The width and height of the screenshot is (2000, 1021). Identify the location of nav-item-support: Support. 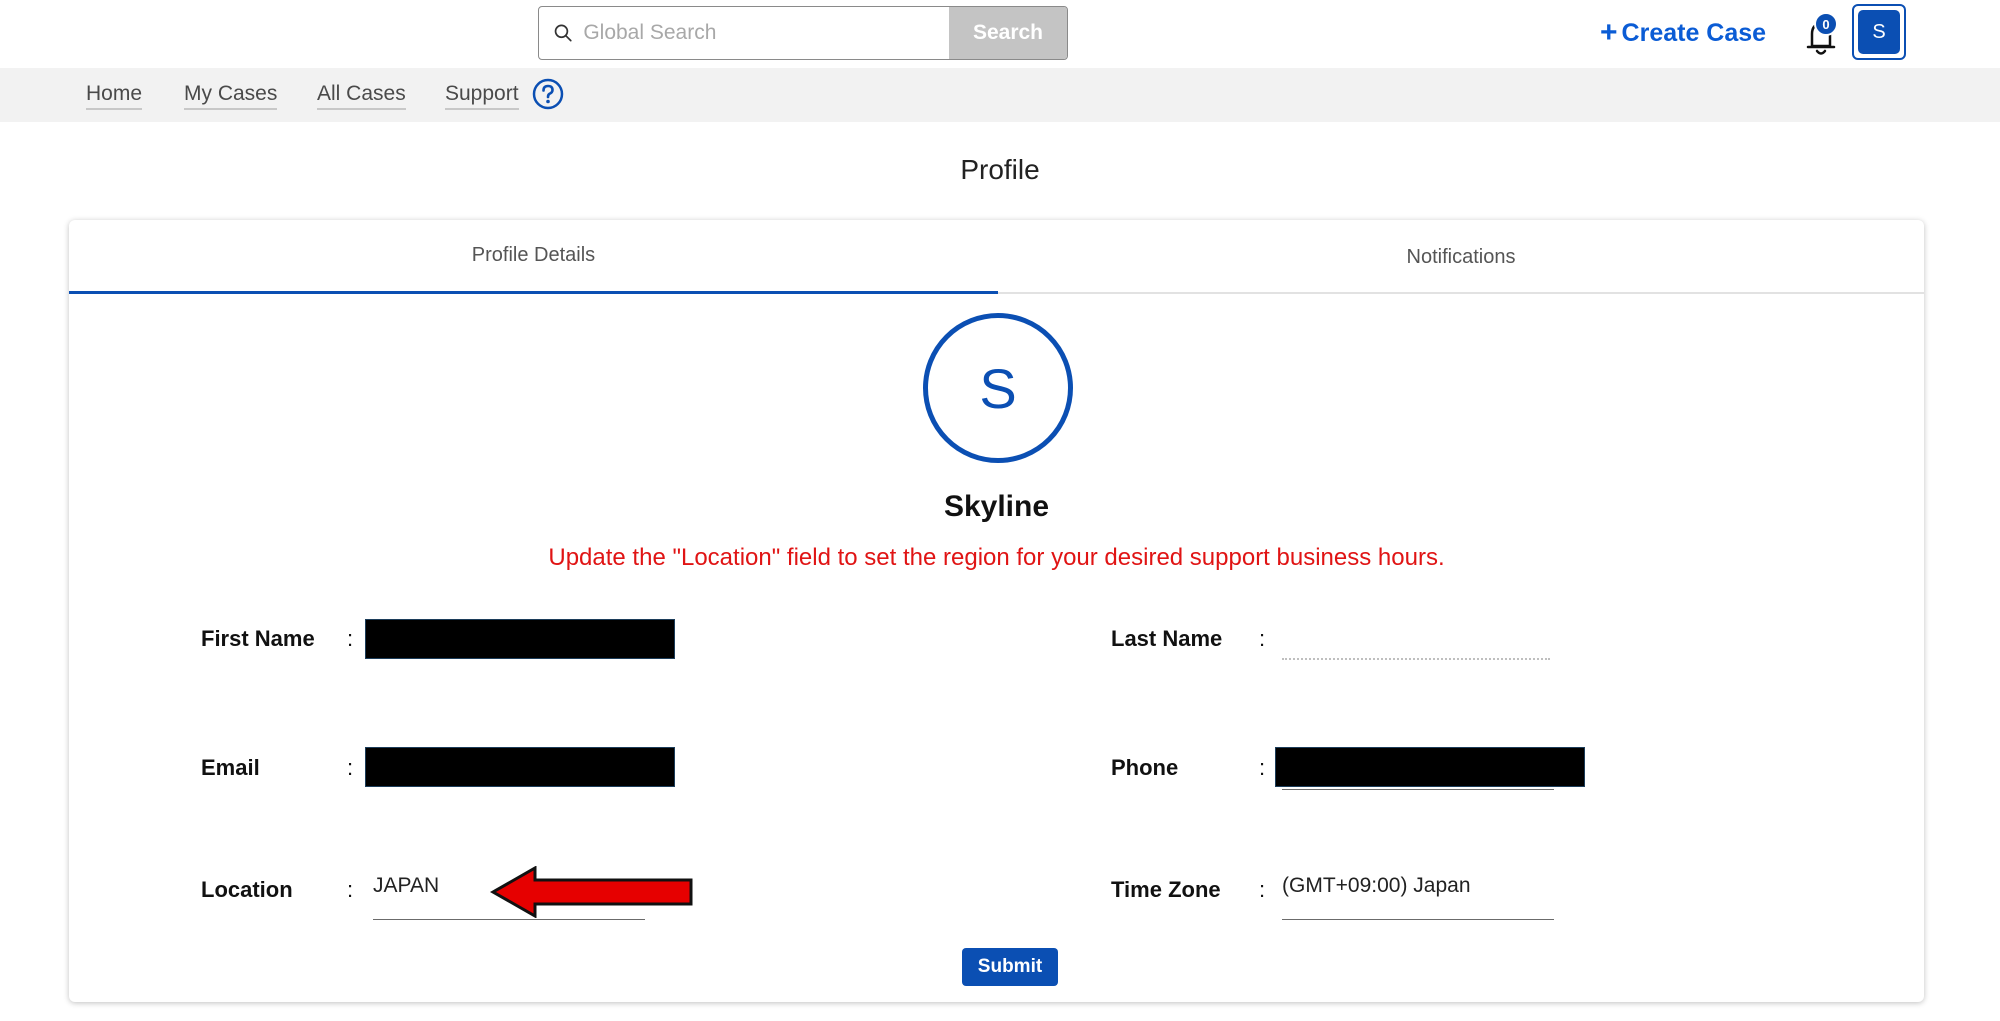
(482, 96).